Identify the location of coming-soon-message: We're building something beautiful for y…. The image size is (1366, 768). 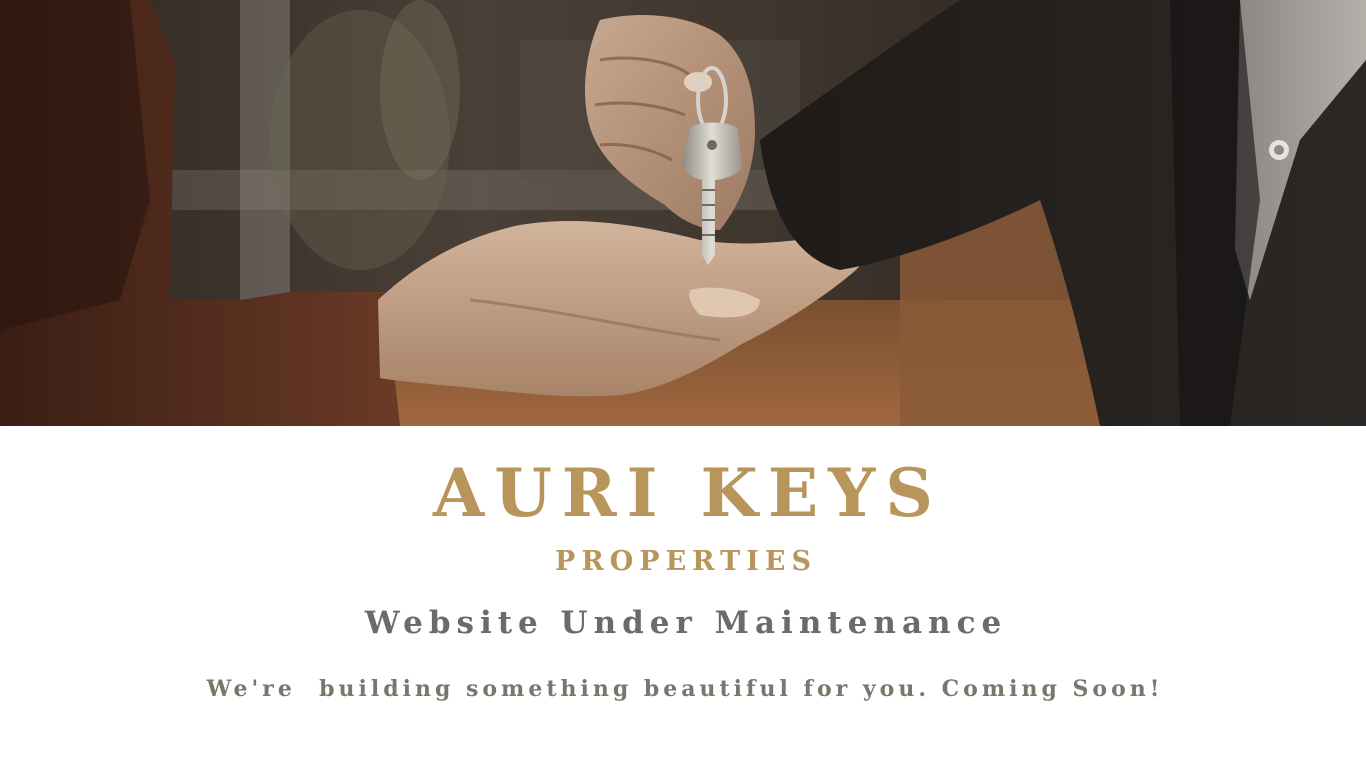
(685, 689).